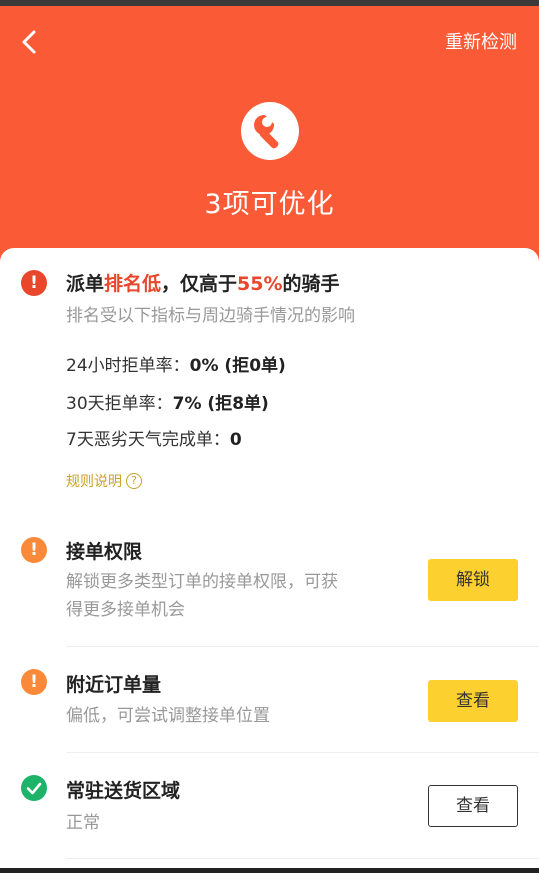  I want to click on nearby-desc: 偏低，可尝试调整接单位置, so click(168, 716).